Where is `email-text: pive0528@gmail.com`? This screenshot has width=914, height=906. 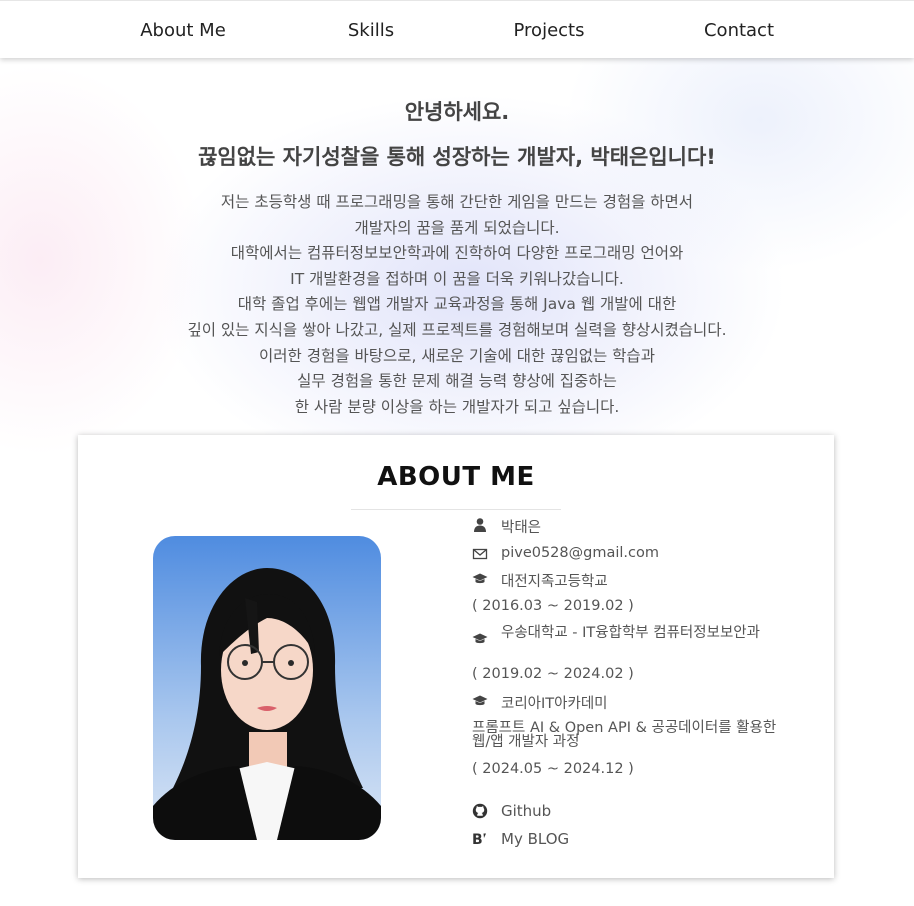
email-text: pive0528@gmail.com is located at coordinates (580, 553).